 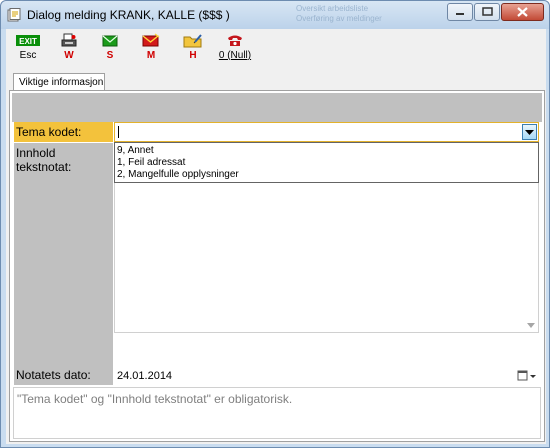 I want to click on dropdown-option: 1, Feil adressat, so click(x=151, y=162).